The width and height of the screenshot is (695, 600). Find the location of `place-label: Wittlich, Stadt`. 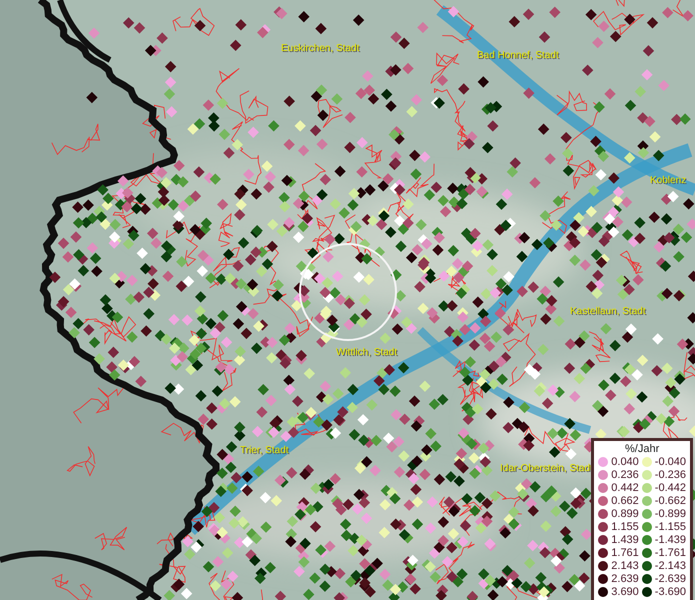

place-label: Wittlich, Stadt is located at coordinates (367, 353).